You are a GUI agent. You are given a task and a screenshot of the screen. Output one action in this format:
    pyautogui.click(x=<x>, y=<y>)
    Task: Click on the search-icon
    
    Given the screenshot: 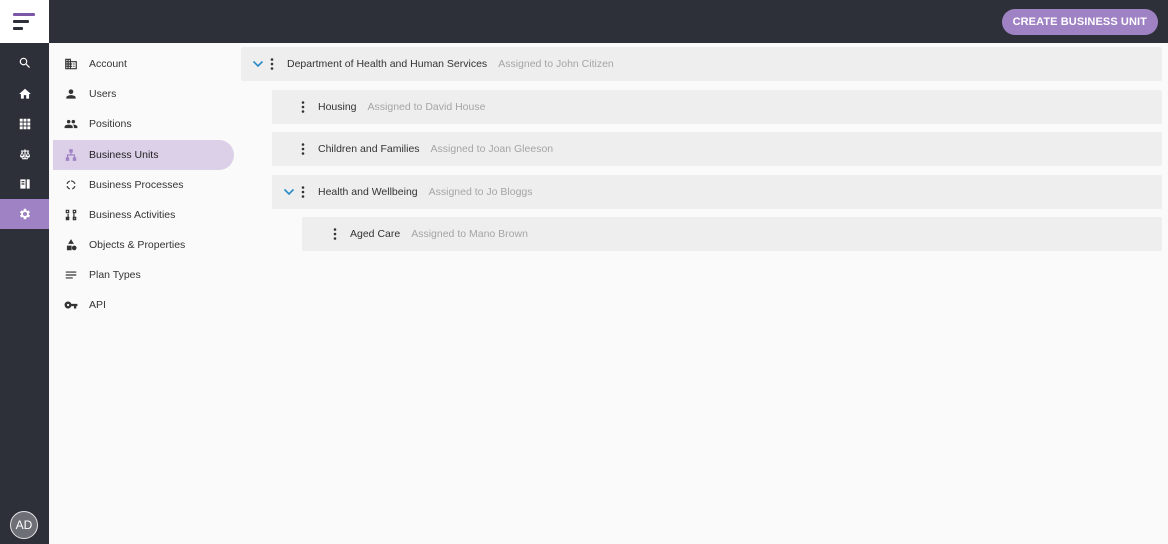 What is the action you would take?
    pyautogui.click(x=24, y=62)
    